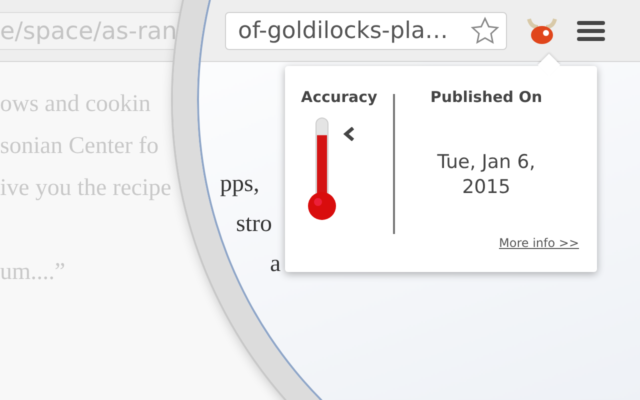  Describe the element at coordinates (486, 175) in the screenshot. I see `published-date: Tue, Jan 6, 2015` at that location.